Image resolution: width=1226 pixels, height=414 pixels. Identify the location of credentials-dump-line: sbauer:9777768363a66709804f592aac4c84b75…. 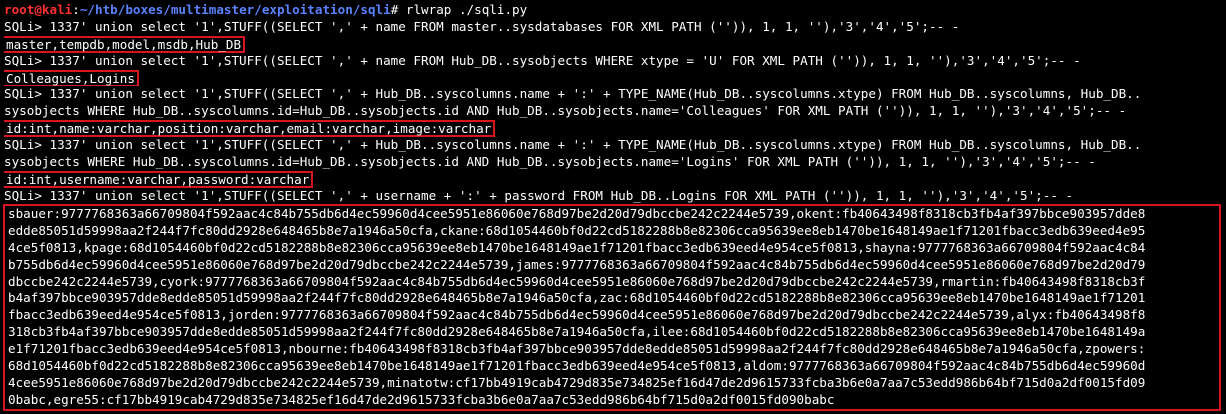
(577, 213).